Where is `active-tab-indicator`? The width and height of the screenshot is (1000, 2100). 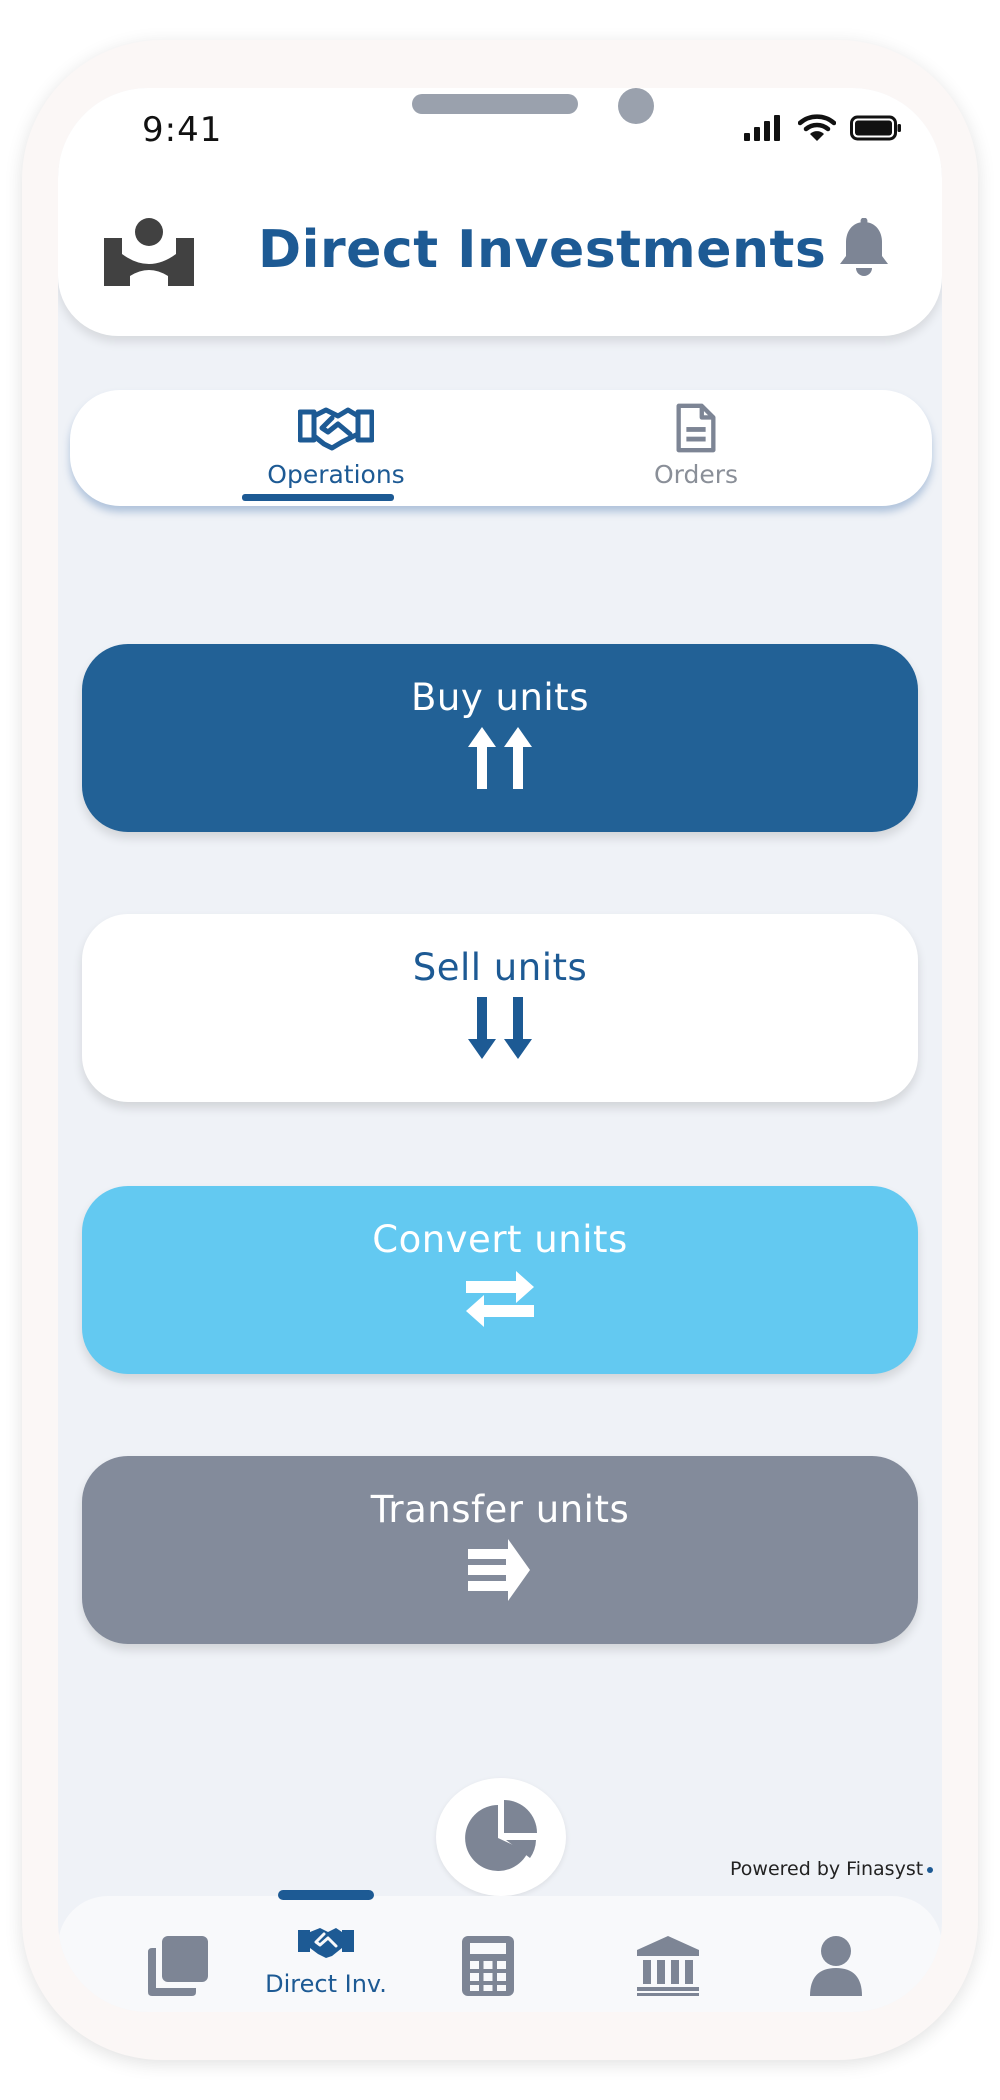 active-tab-indicator is located at coordinates (318, 497).